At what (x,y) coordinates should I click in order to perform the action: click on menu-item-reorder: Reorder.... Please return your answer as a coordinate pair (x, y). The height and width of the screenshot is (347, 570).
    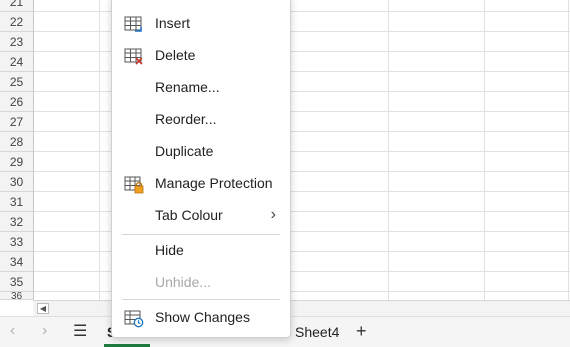
    Looking at the image, I should click on (201, 119).